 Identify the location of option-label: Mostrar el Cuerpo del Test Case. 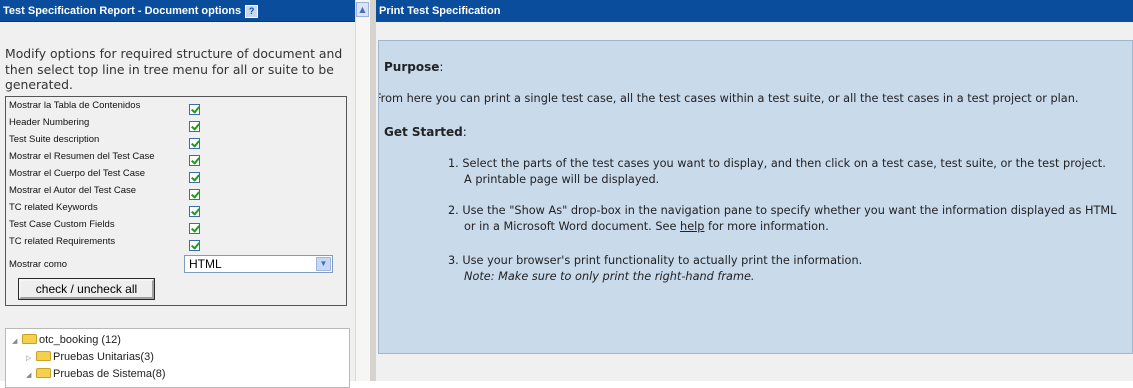
(77, 173).